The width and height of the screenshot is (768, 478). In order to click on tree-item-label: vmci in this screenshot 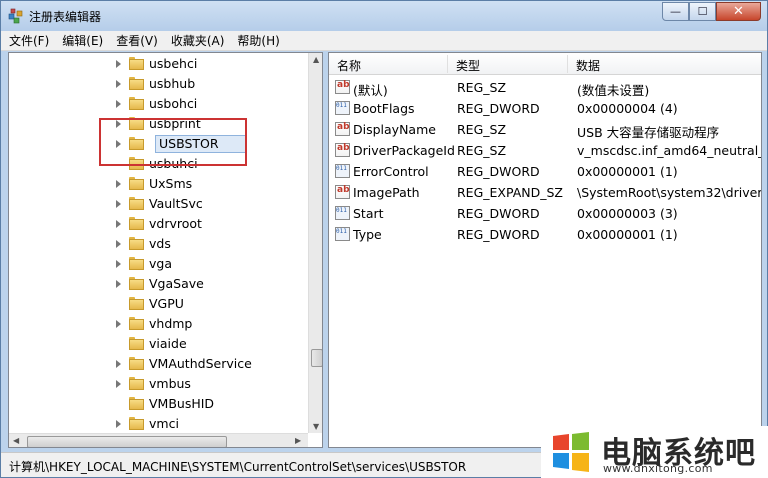, I will do `click(164, 423)`.